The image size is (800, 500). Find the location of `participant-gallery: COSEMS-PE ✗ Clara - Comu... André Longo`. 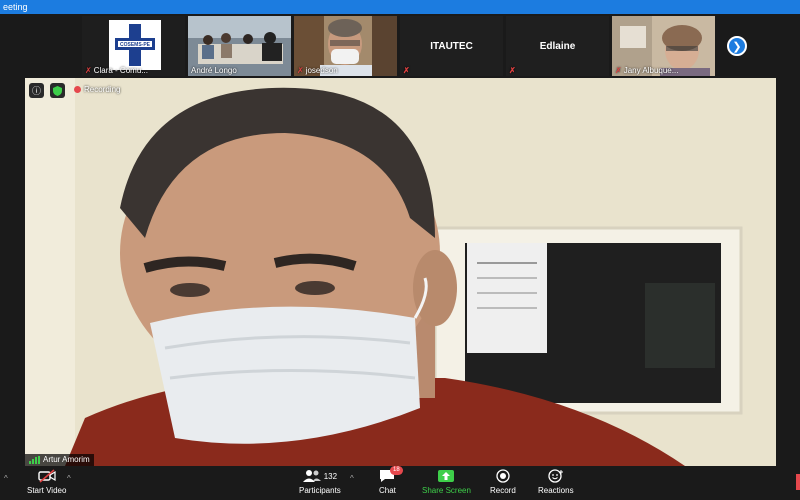

participant-gallery: COSEMS-PE ✗ Clara - Comu... André Longo is located at coordinates (400, 46).